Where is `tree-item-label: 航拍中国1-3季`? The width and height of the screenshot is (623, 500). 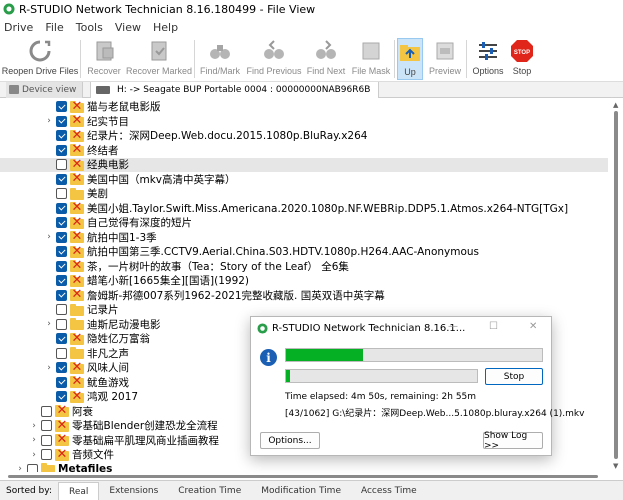
tree-item-label: 航拍中国1-3季 is located at coordinates (122, 237).